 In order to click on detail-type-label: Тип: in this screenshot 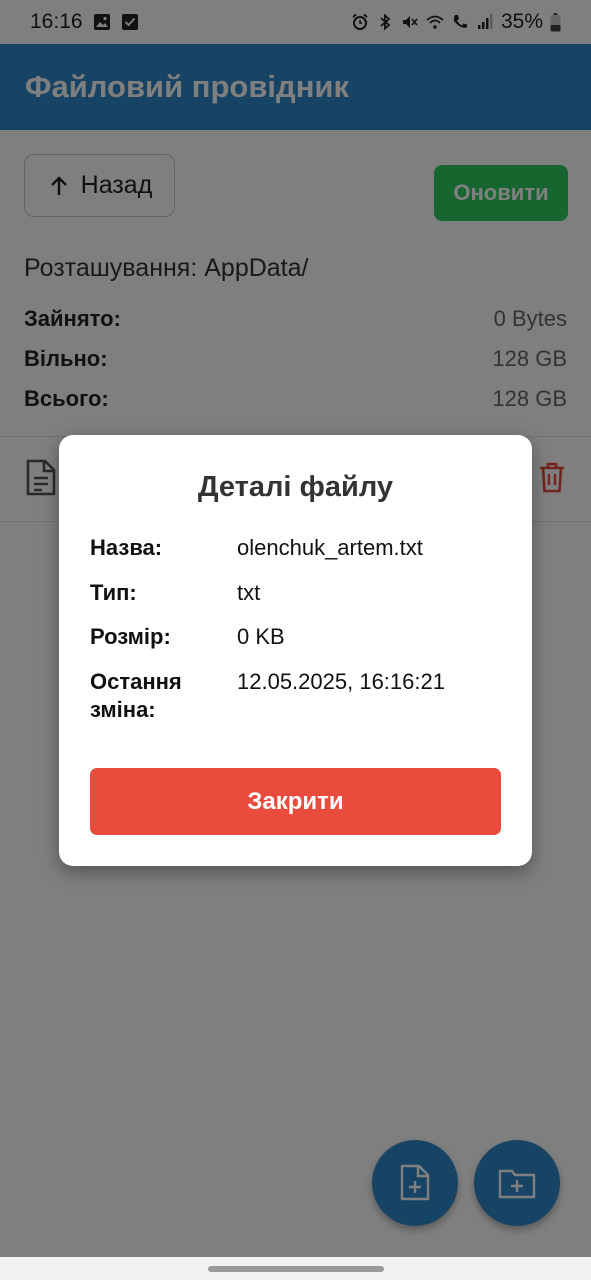, I will do `click(113, 592)`.